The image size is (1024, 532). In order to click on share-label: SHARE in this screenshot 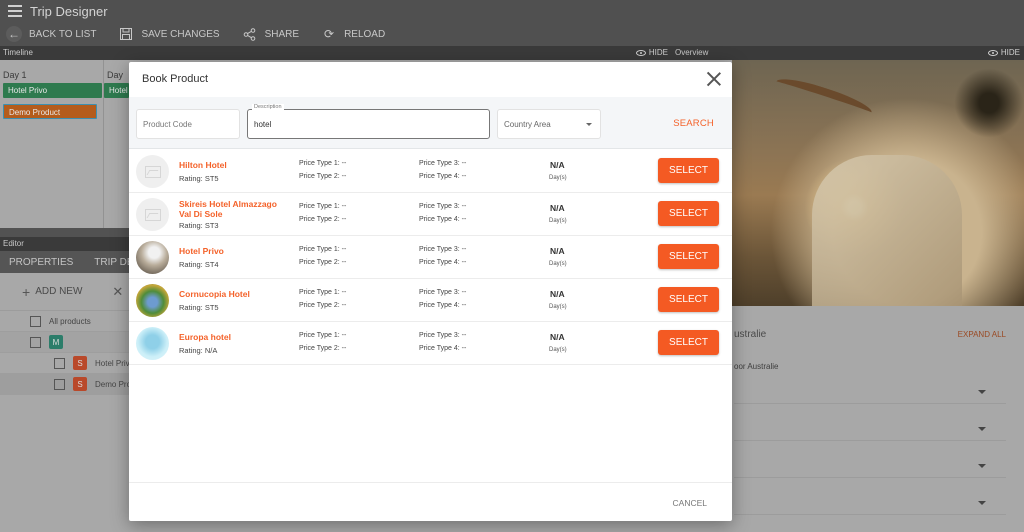, I will do `click(282, 34)`.